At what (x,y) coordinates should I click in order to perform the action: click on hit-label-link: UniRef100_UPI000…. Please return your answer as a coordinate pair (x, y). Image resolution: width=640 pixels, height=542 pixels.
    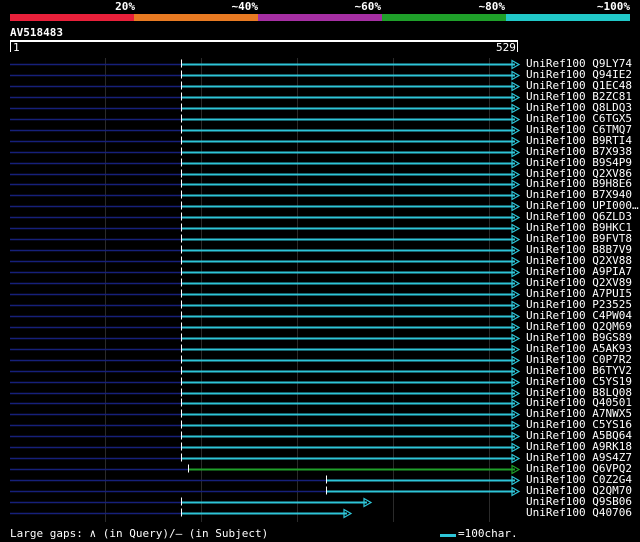
    Looking at the image, I should click on (583, 205).